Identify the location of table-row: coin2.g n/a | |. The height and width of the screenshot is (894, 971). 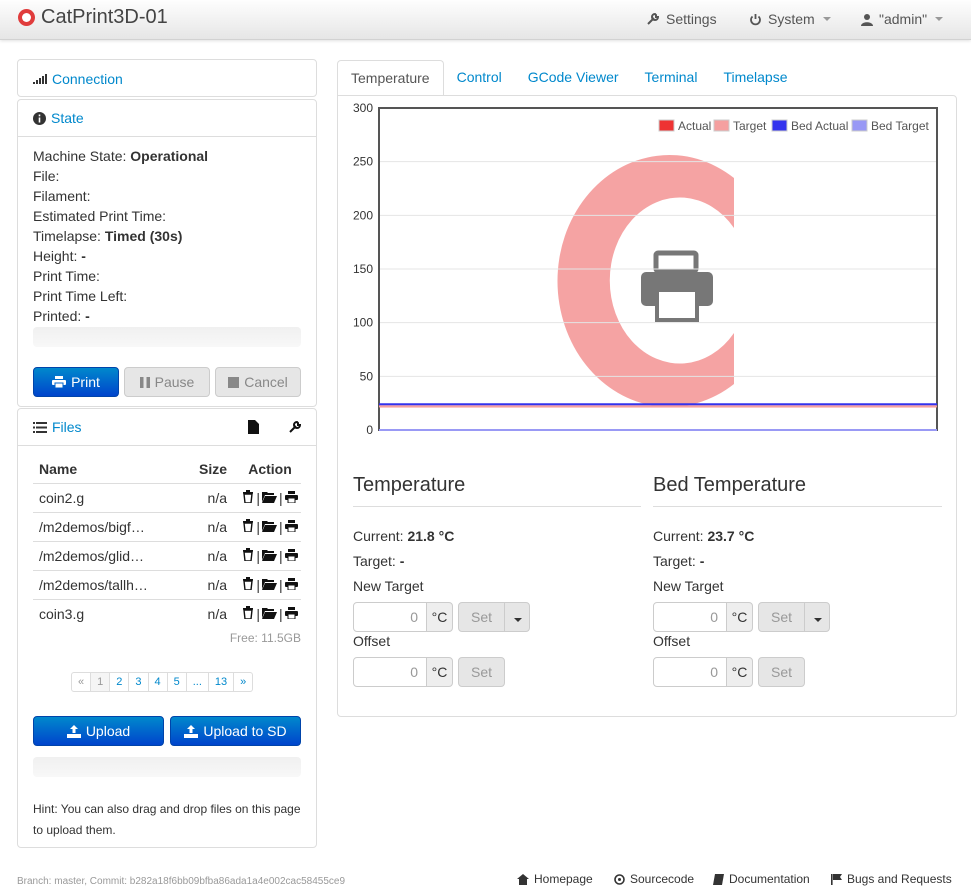
(167, 497).